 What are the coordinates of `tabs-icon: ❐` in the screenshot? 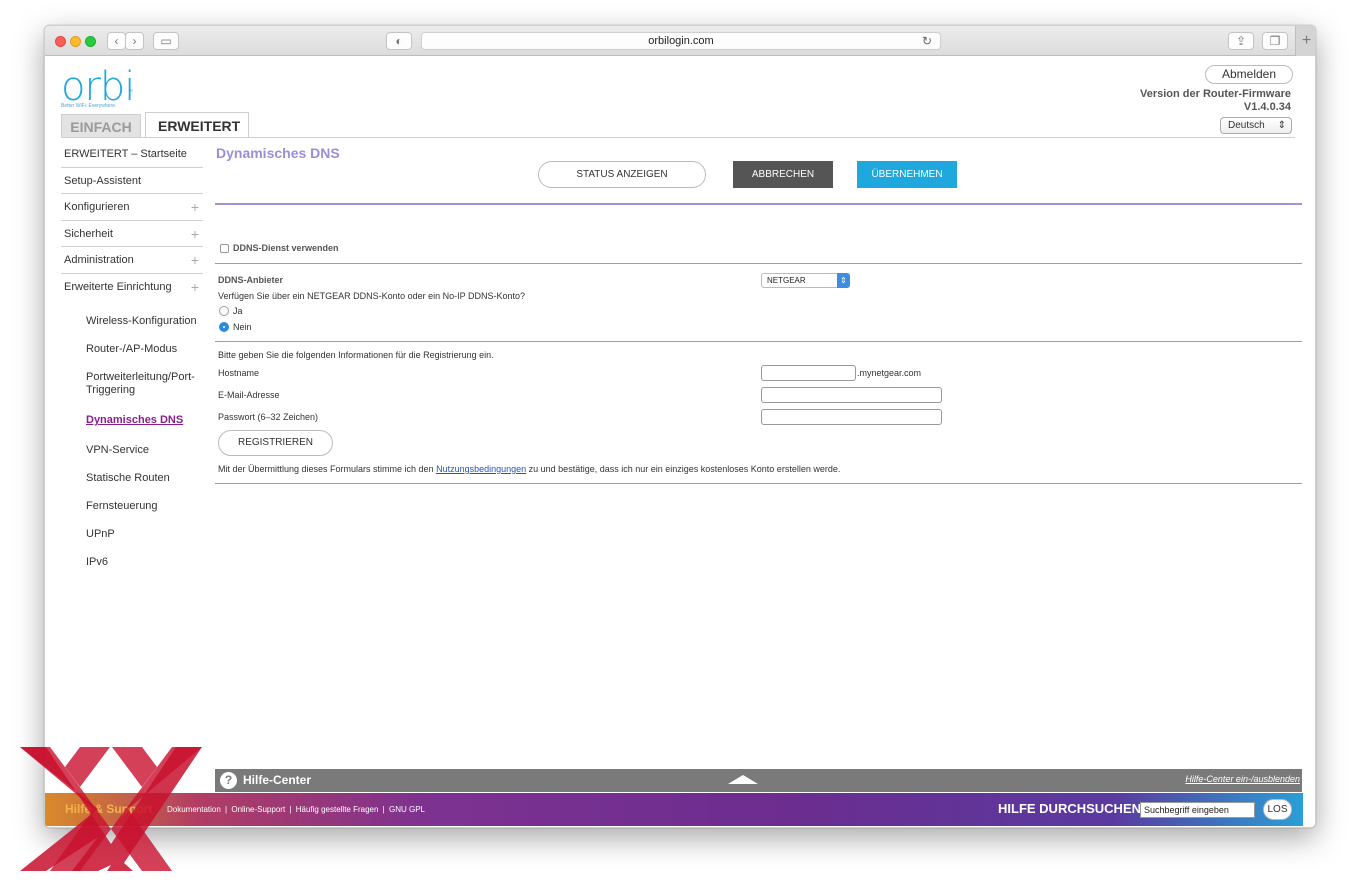 It's located at (1275, 41).